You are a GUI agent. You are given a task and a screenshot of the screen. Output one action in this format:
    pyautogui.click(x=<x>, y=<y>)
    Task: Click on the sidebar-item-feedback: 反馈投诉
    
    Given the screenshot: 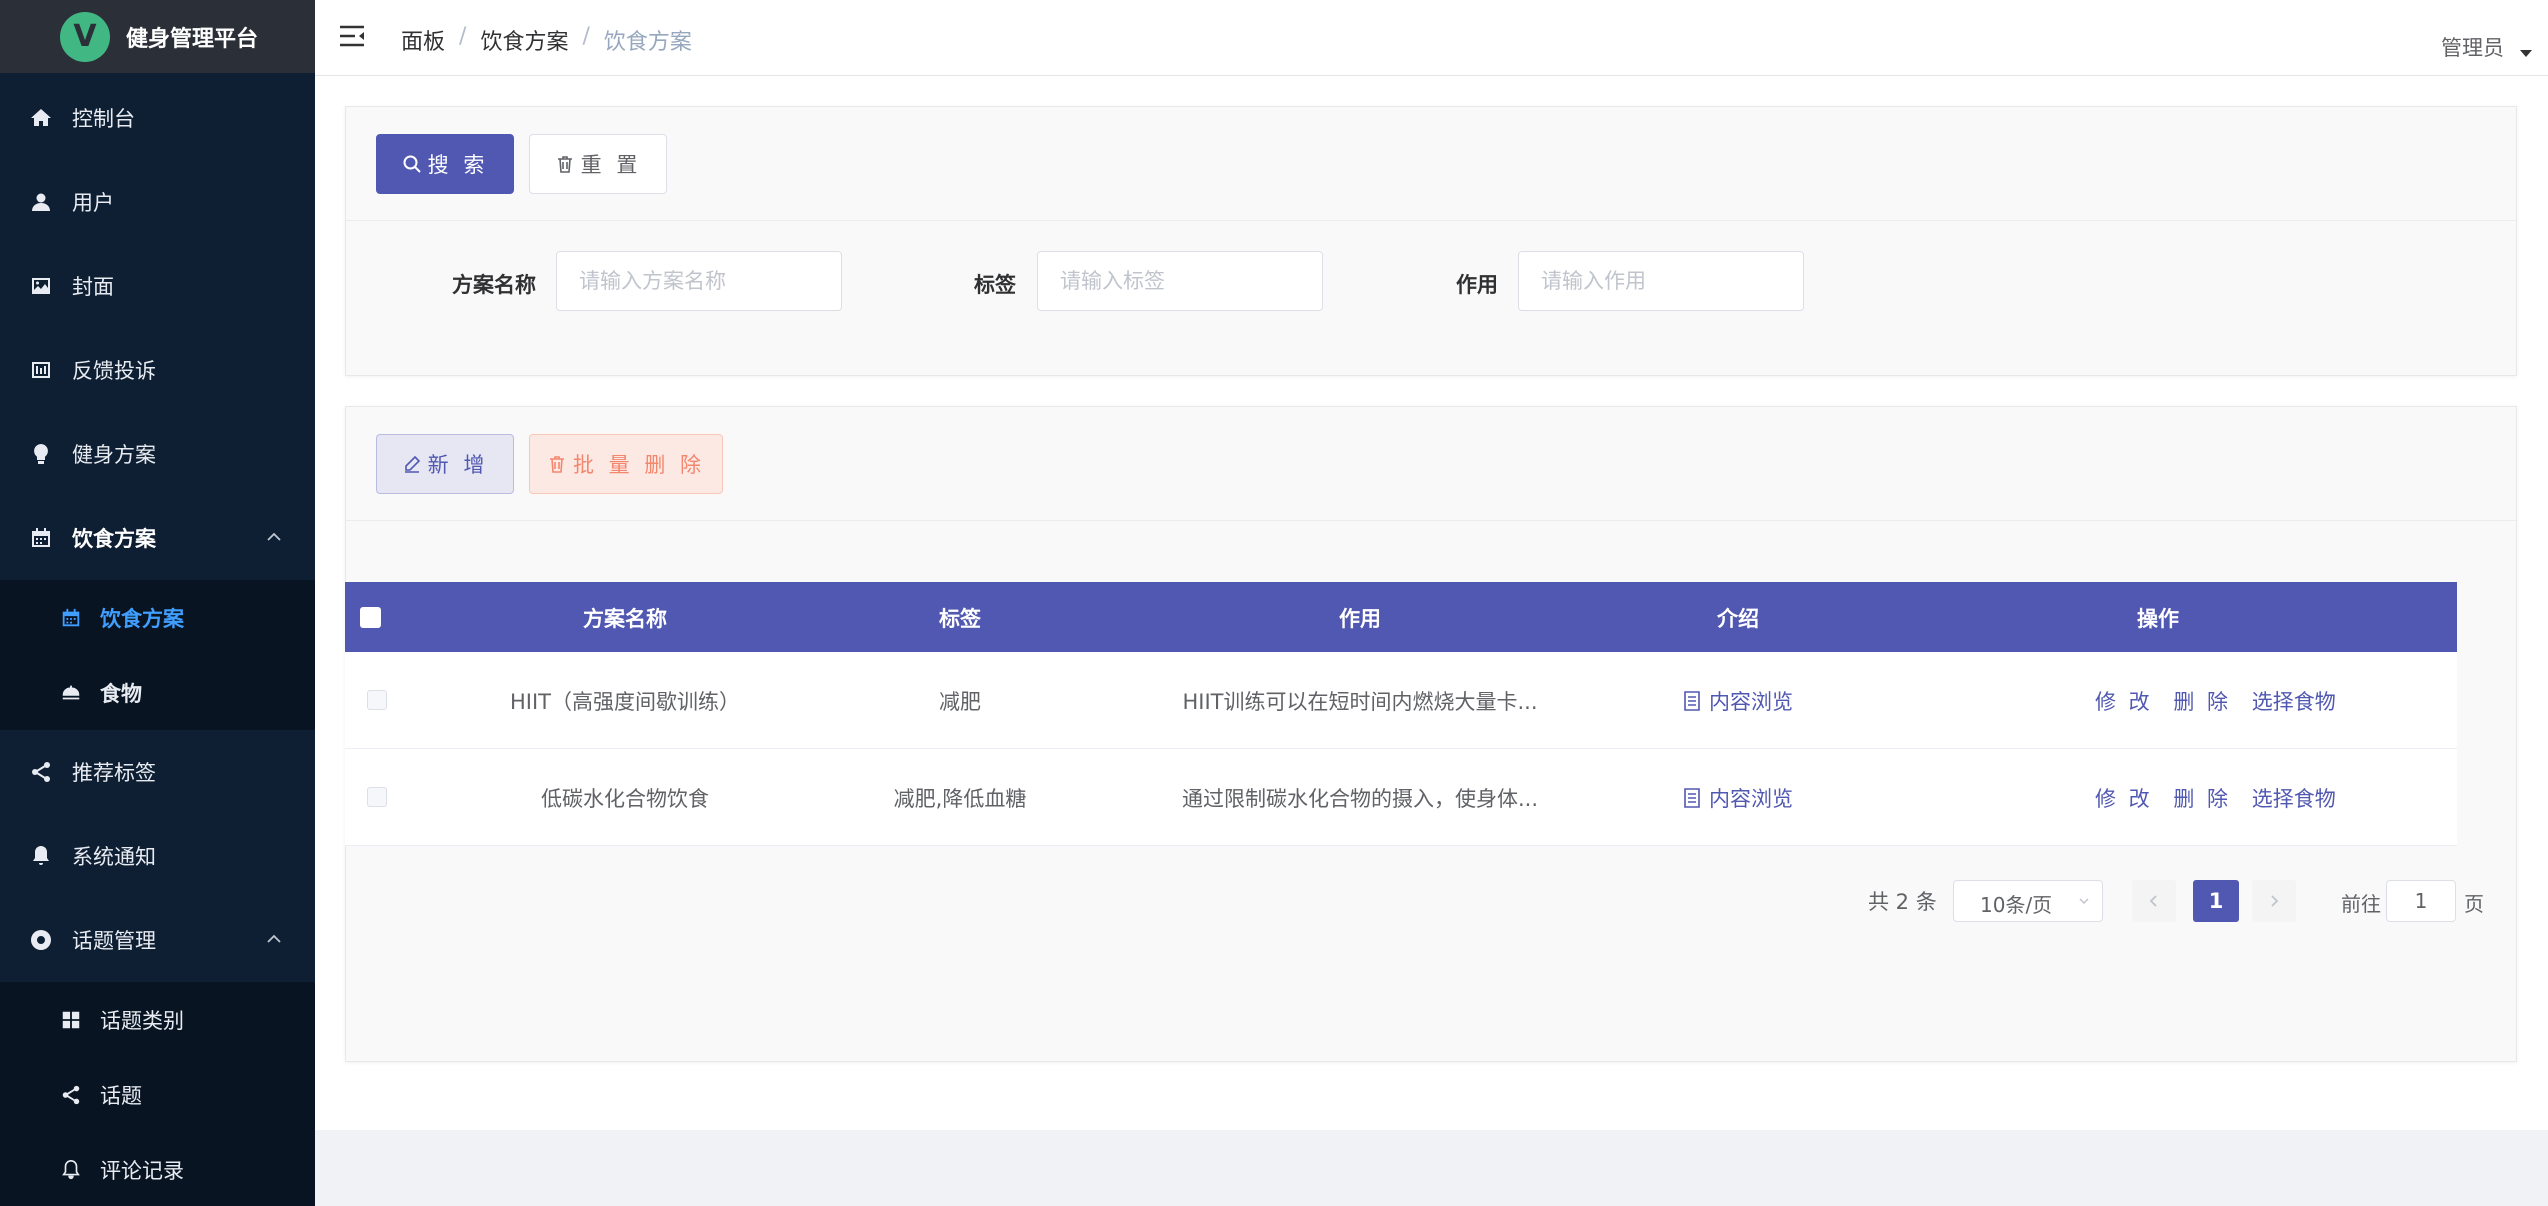 What is the action you would take?
    pyautogui.click(x=157, y=370)
    